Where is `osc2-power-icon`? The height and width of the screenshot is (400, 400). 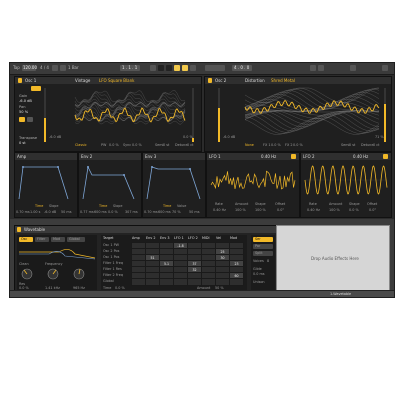
osc2-power-icon is located at coordinates (210, 80).